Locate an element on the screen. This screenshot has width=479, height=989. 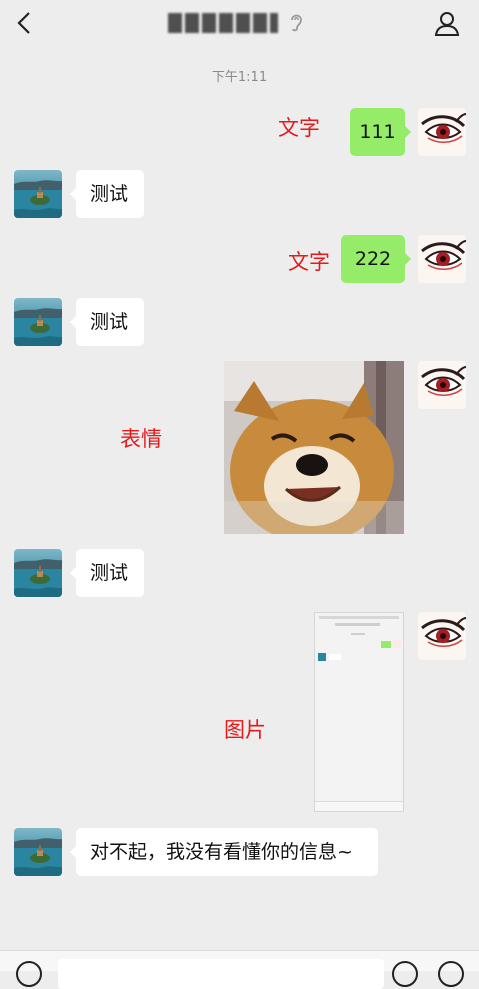
message-bubble-sent: 222 is located at coordinates (376, 259).